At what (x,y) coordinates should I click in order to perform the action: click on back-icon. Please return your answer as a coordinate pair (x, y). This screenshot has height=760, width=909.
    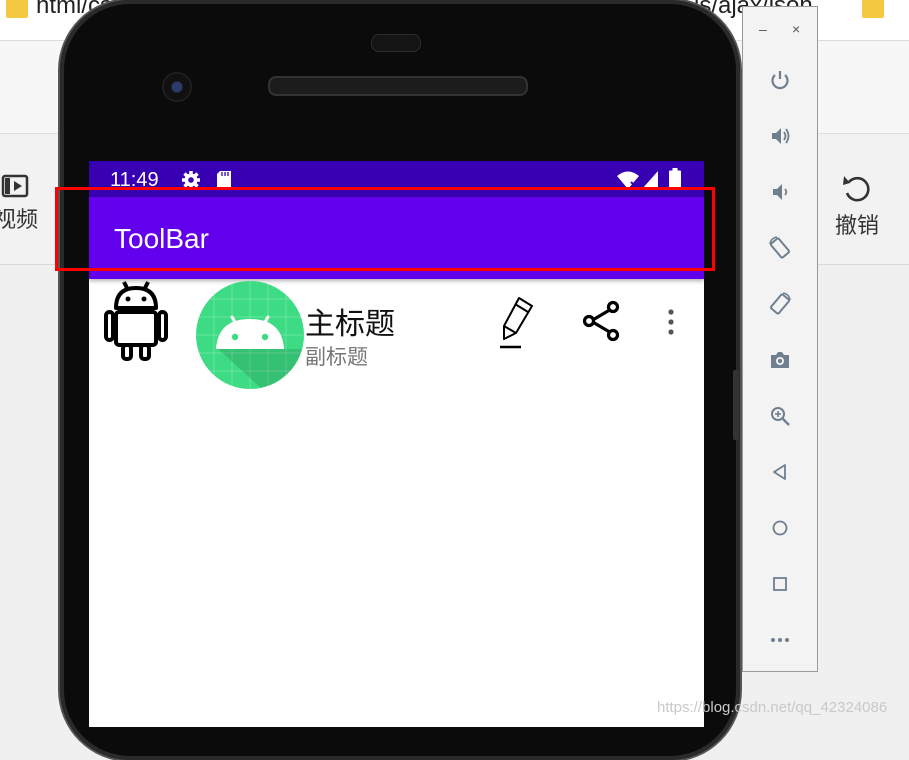
    Looking at the image, I should click on (779, 472).